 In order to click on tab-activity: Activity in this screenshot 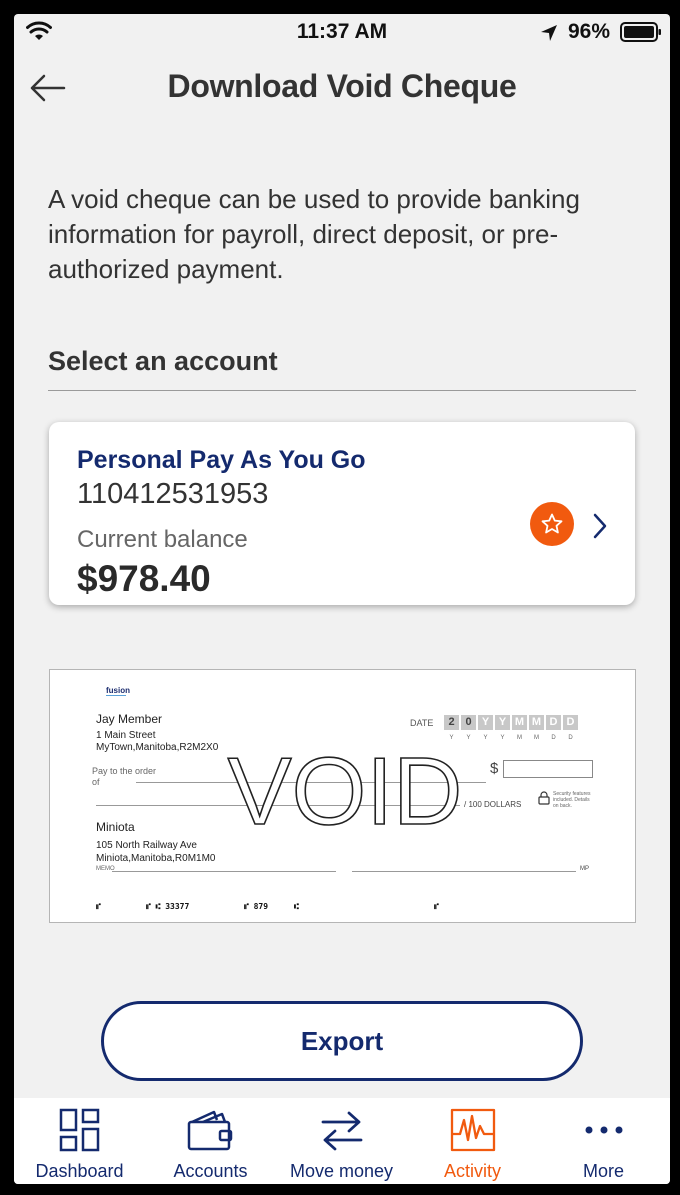, I will do `click(472, 1141)`.